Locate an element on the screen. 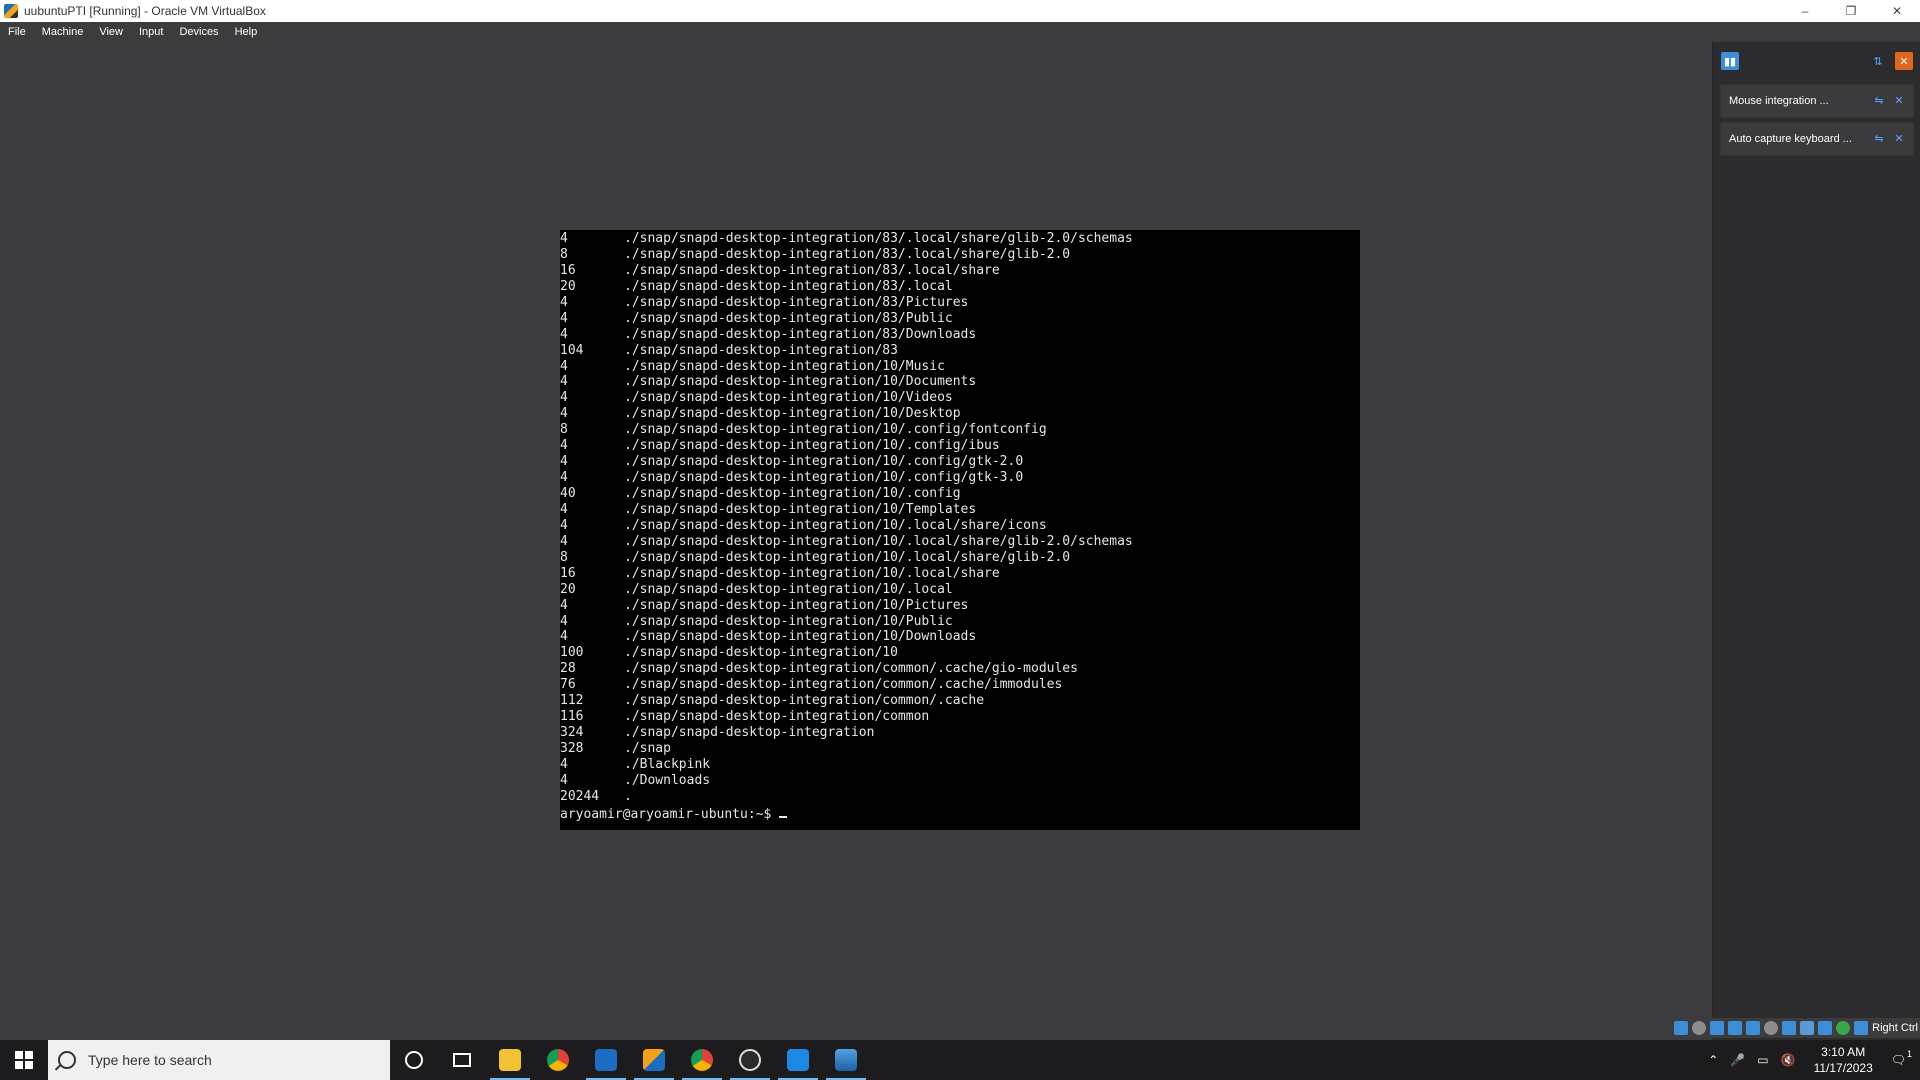  menu-file: File is located at coordinates (17, 32).